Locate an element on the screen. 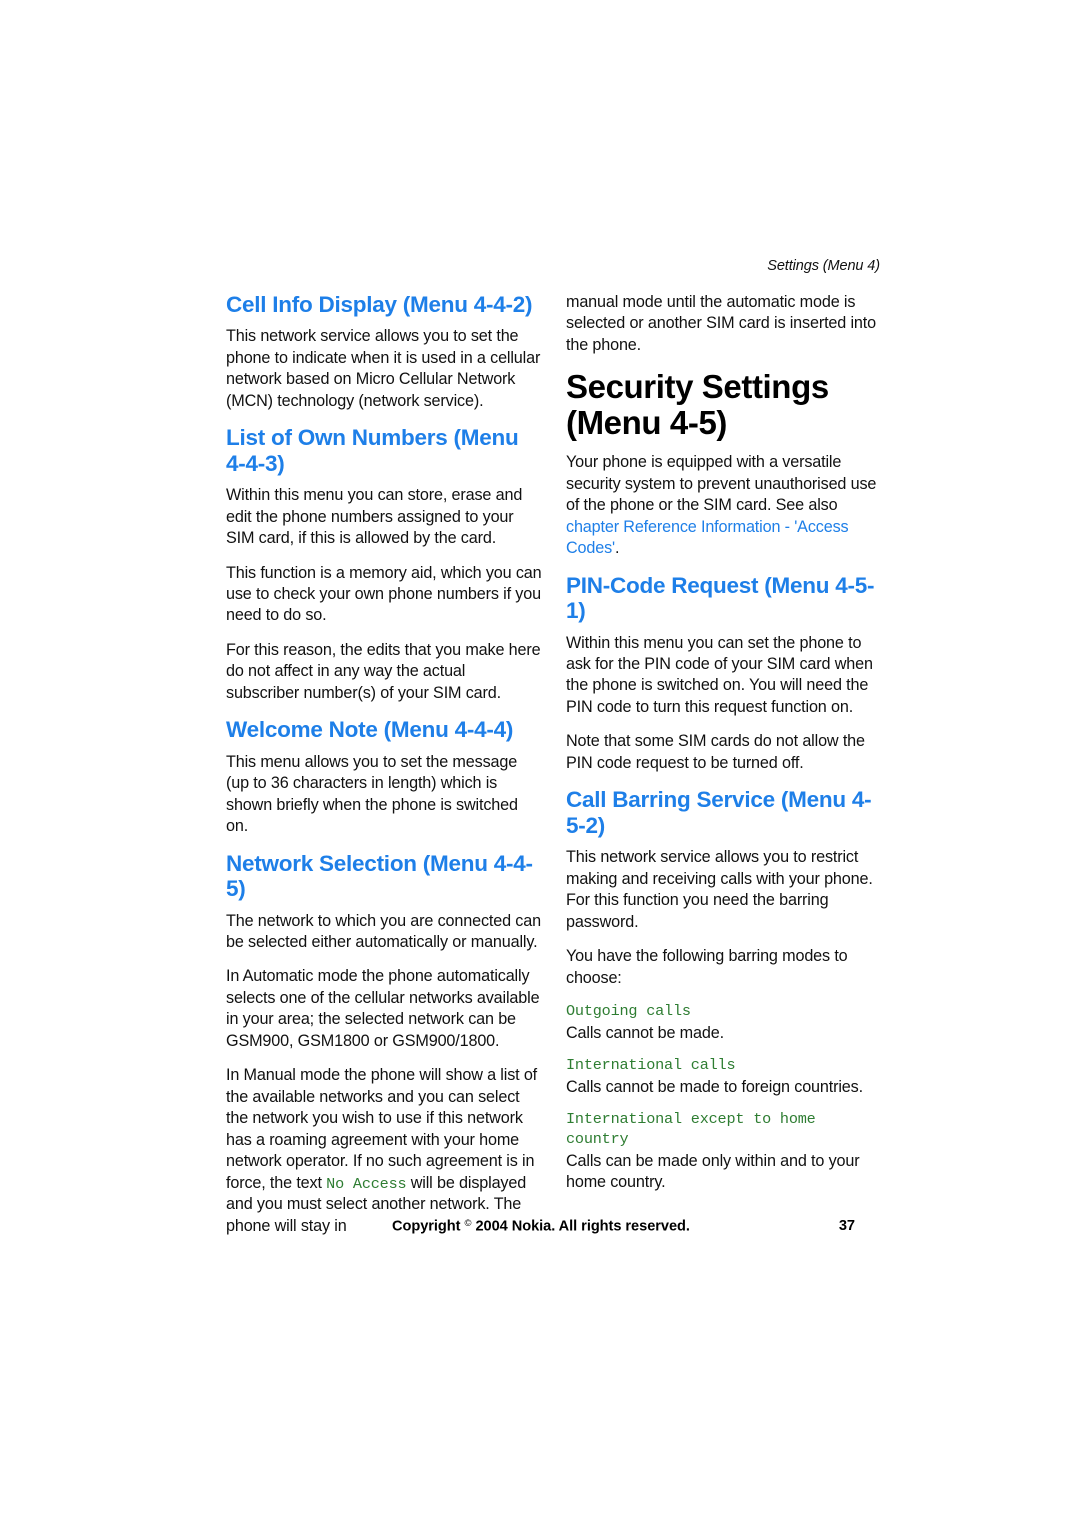  heading-list-of-own-numbers: List of Own Numbers (Menu 4-4-3) is located at coordinates (372, 450).